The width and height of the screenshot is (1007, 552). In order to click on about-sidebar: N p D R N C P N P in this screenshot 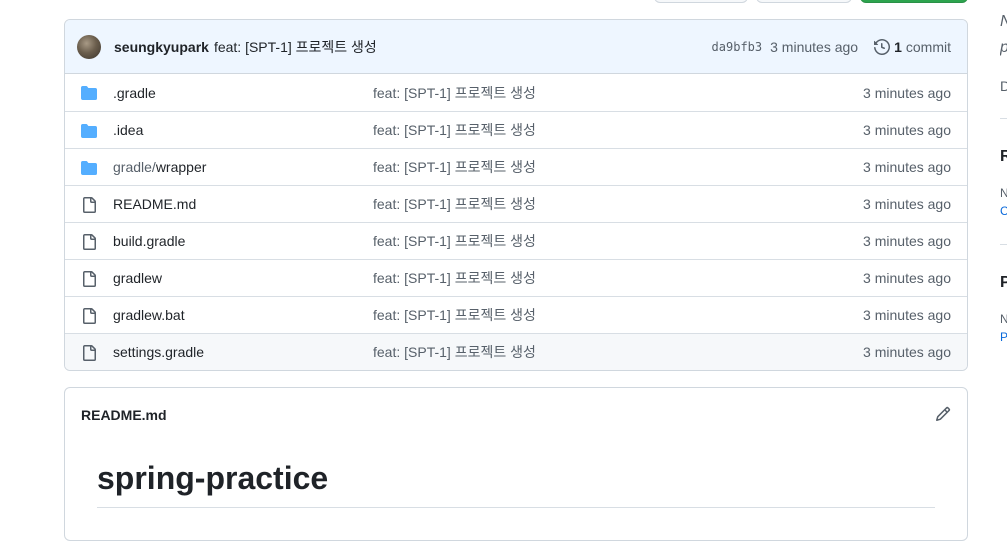, I will do `click(1003, 276)`.